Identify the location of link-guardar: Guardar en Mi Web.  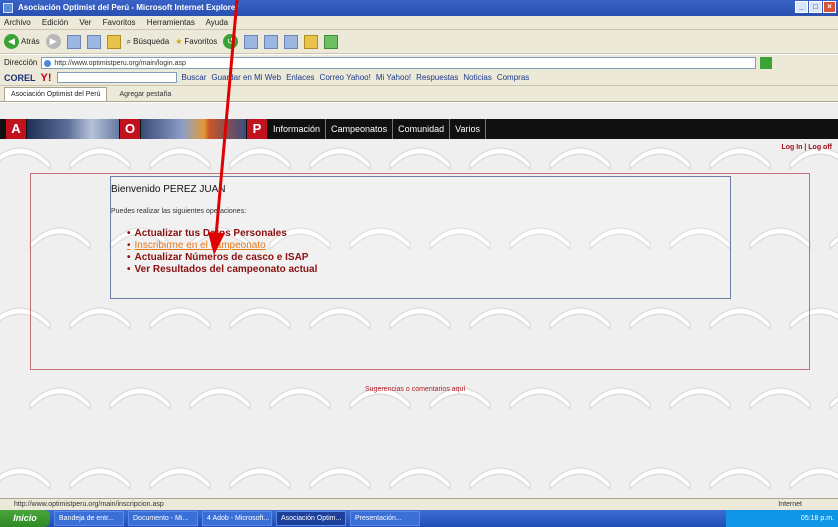
(246, 77).